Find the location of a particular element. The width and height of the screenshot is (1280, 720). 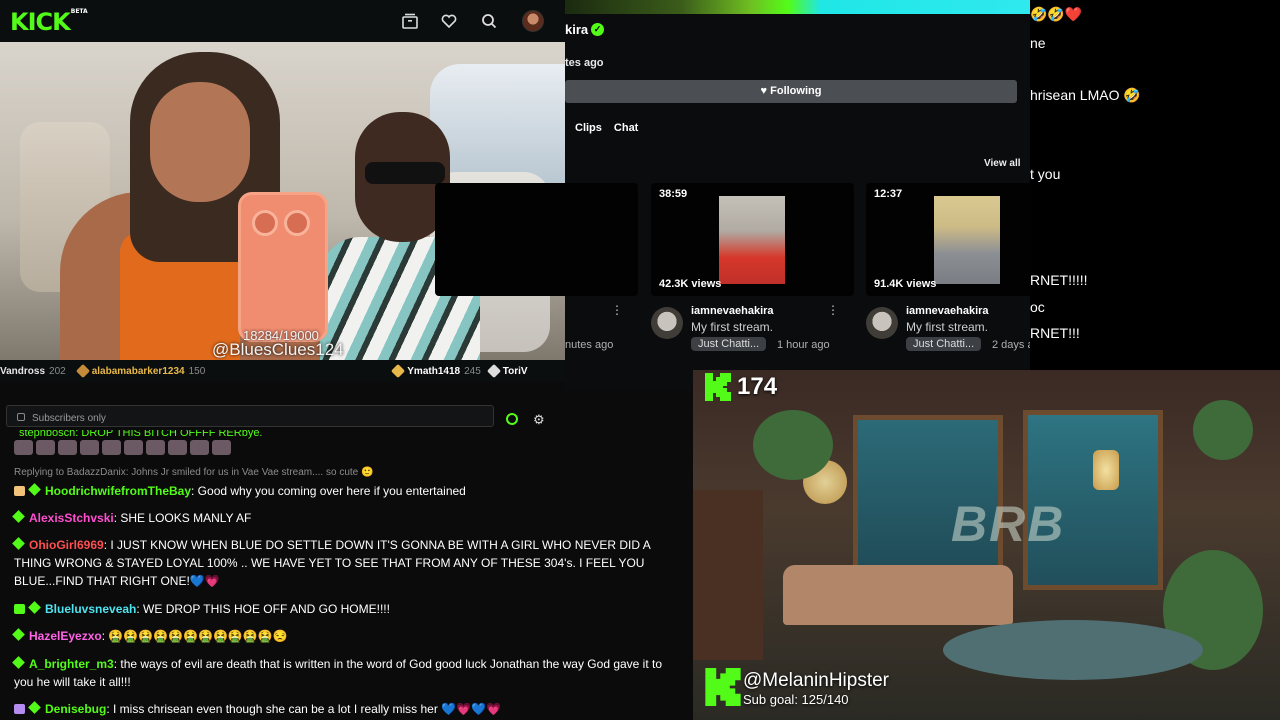

kick-header: KICKBETA is located at coordinates (282, 21).